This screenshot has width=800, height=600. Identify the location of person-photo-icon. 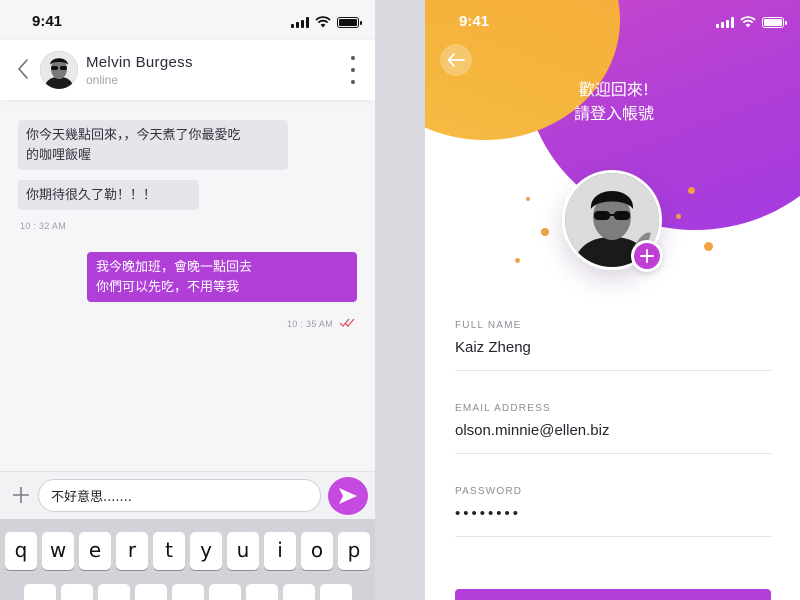
(59, 70).